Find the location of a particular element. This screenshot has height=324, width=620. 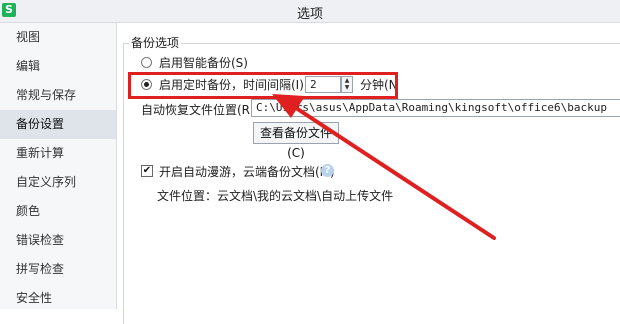

annotation-arrow-head is located at coordinates (288, 106).